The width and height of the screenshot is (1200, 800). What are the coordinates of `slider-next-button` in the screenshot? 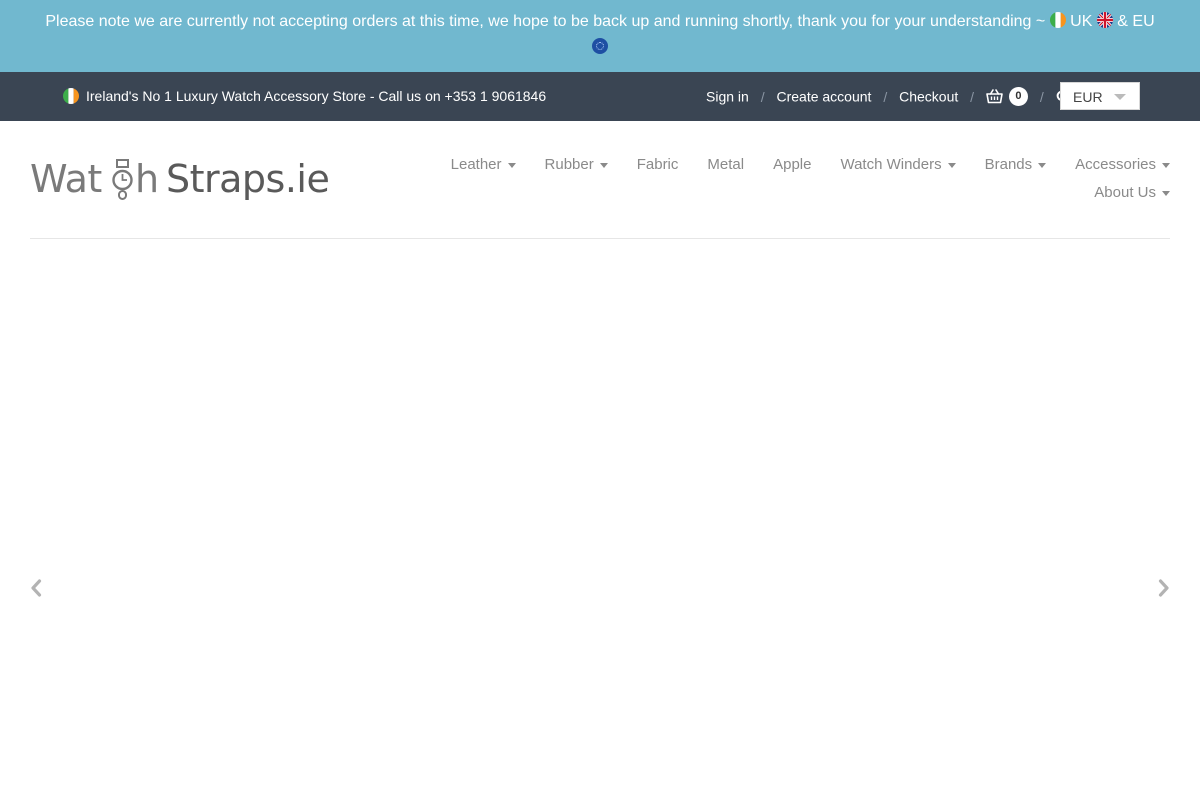 It's located at (1164, 588).